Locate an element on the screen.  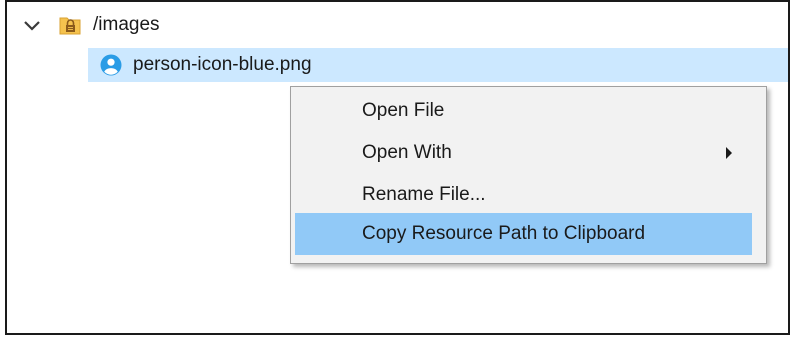
file-label: person-icon-blue.png is located at coordinates (222, 64).